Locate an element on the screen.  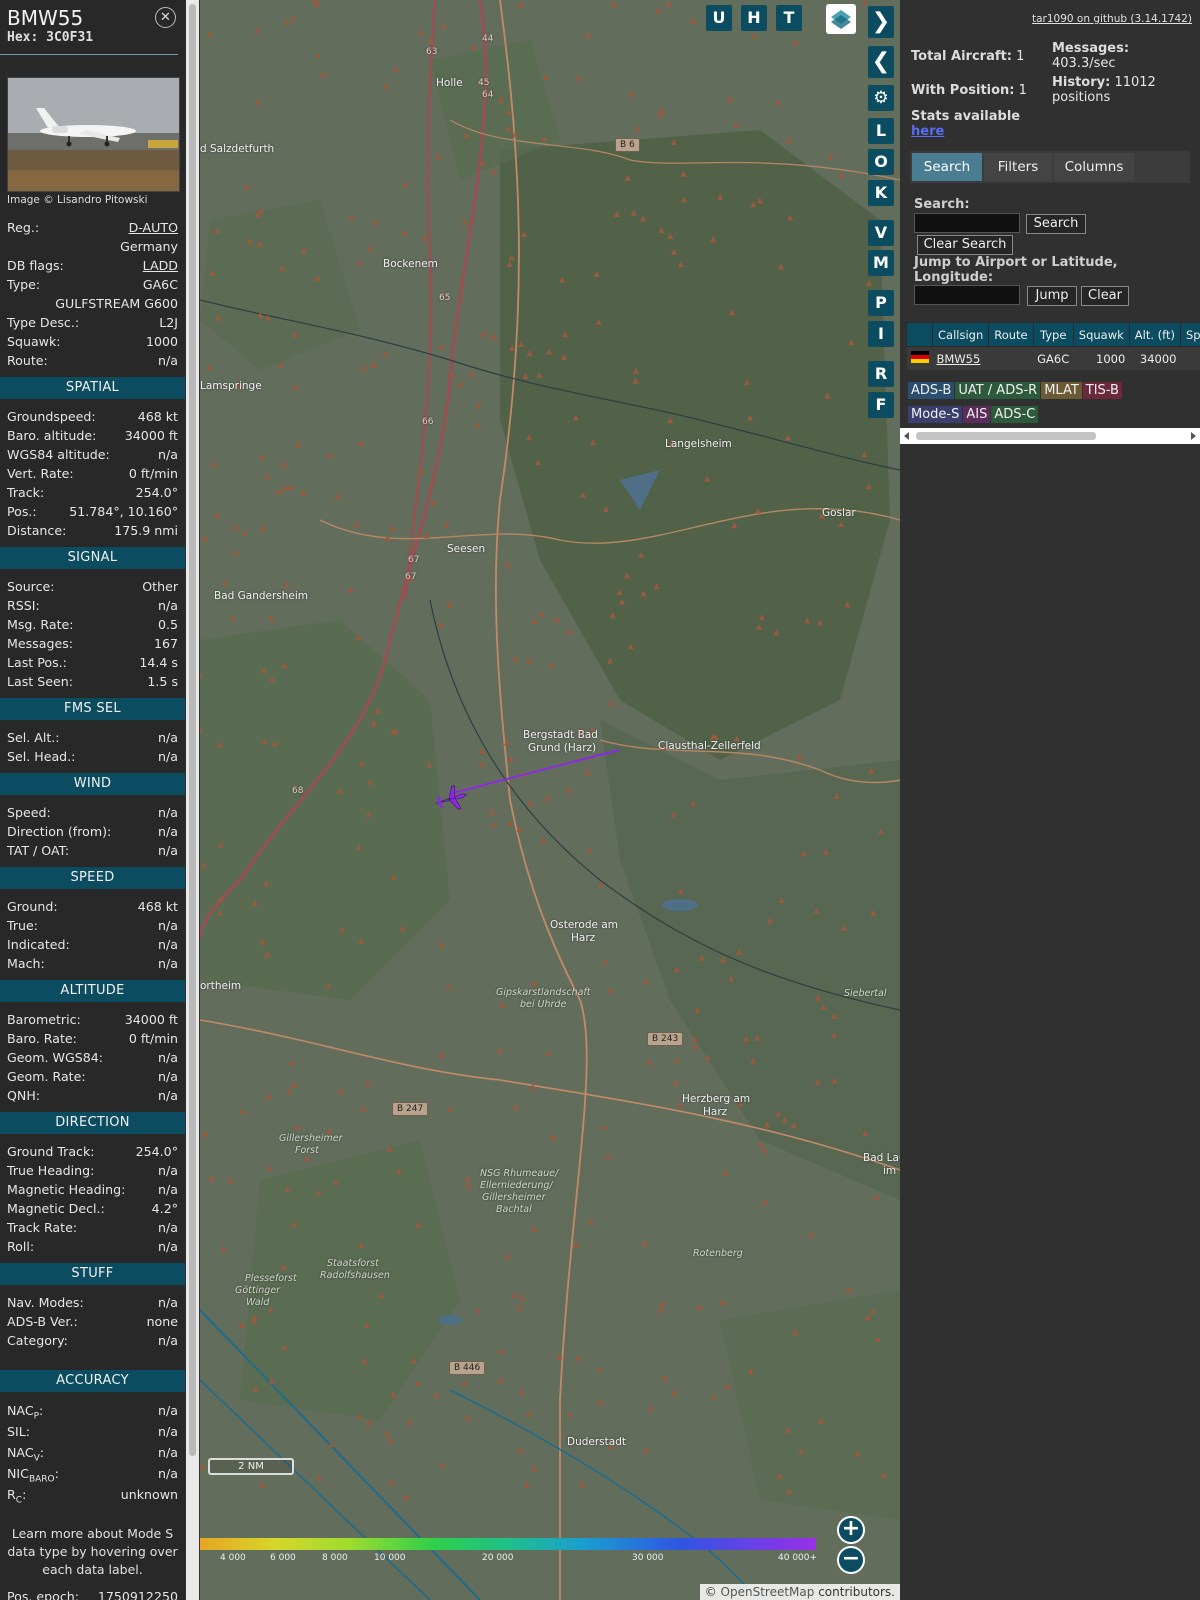
info-scrollbar is located at coordinates (192, 800).